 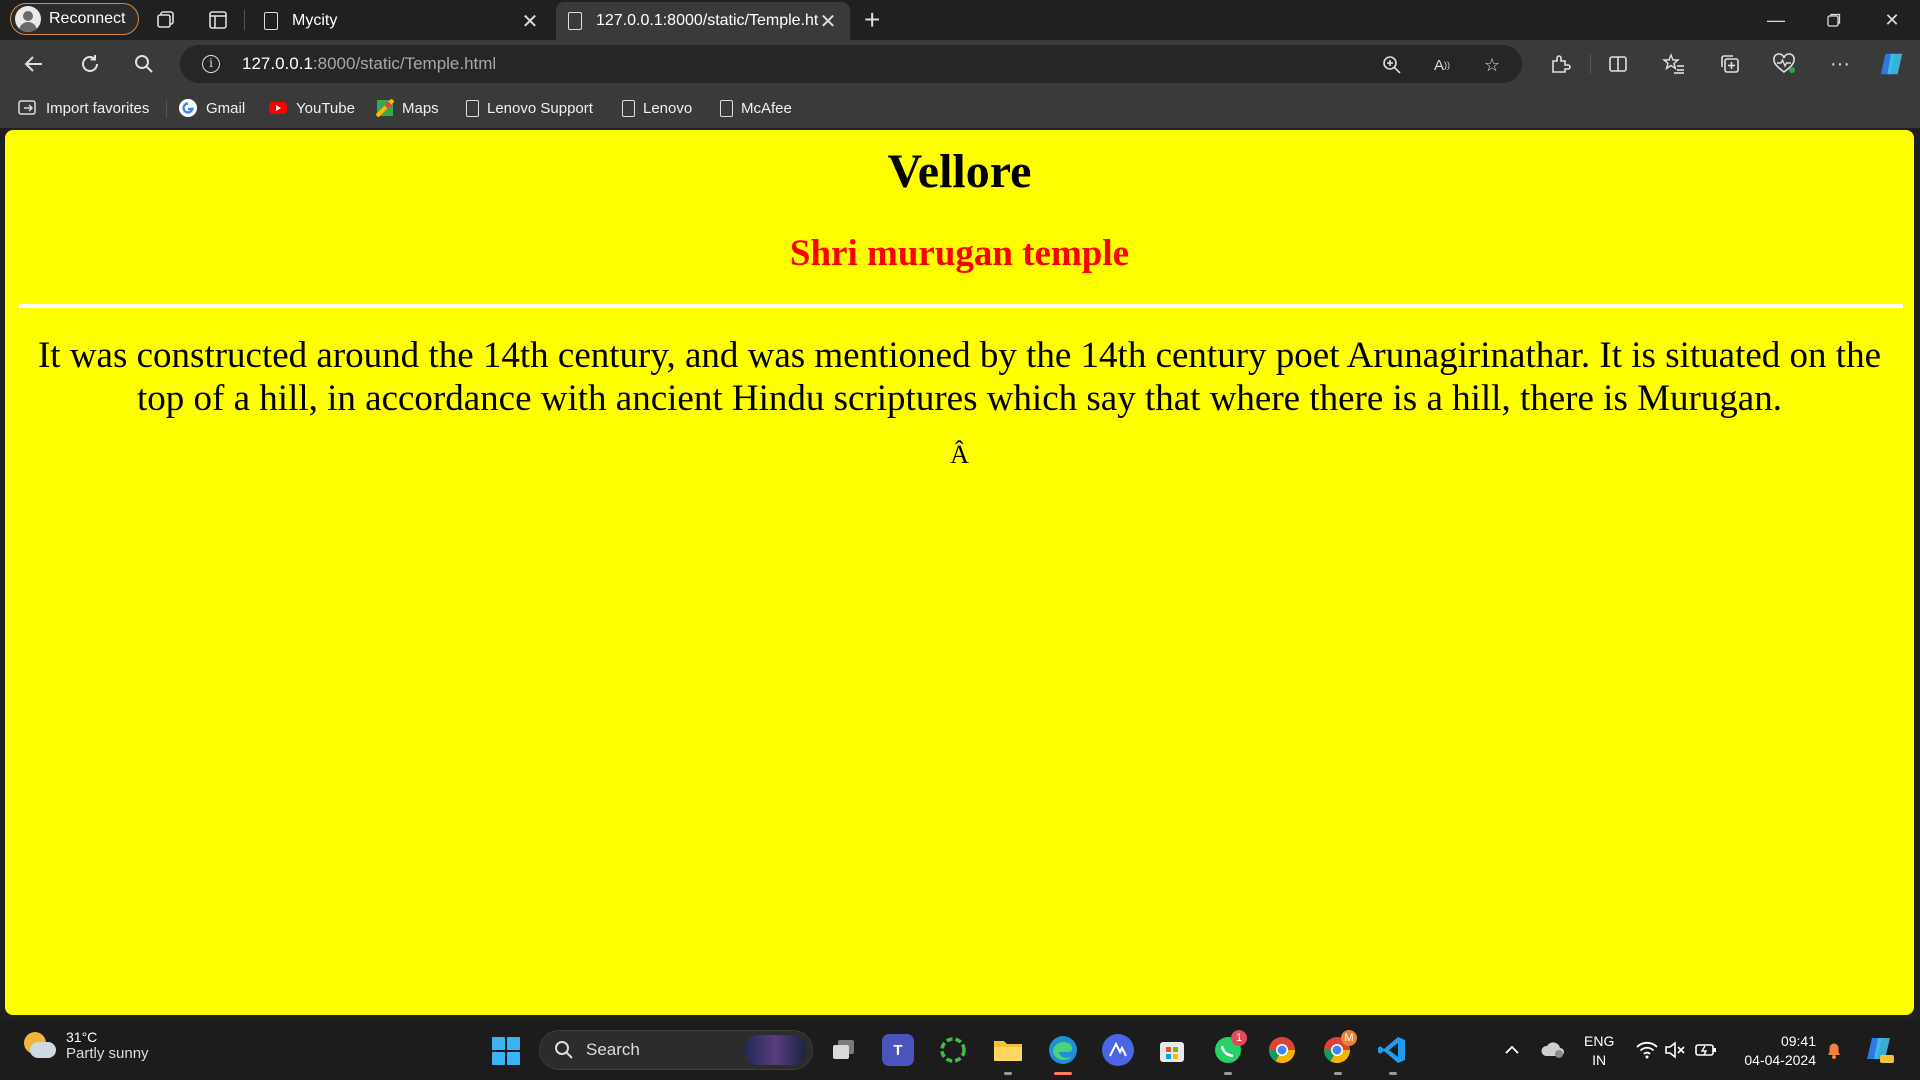 What do you see at coordinates (211, 64) in the screenshot?
I see `site-info-icon: i` at bounding box center [211, 64].